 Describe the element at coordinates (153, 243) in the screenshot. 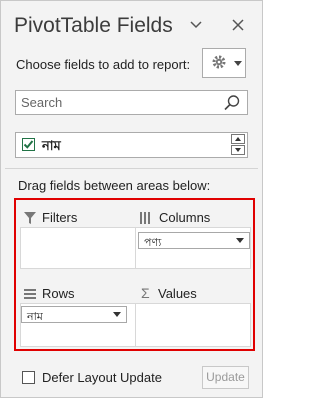

I see `columns-field-label: পণ্য` at that location.